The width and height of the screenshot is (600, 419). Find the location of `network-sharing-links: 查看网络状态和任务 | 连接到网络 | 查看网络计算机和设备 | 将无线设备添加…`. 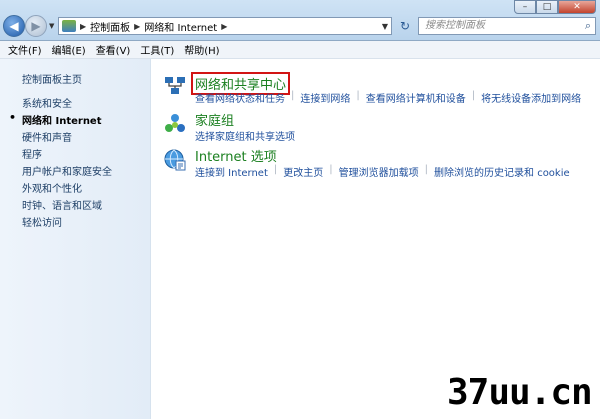

network-sharing-links: 查看网络状态和任务 | 连接到网络 | 查看网络计算机和设备 | 将无线设备添加… is located at coordinates (388, 97).